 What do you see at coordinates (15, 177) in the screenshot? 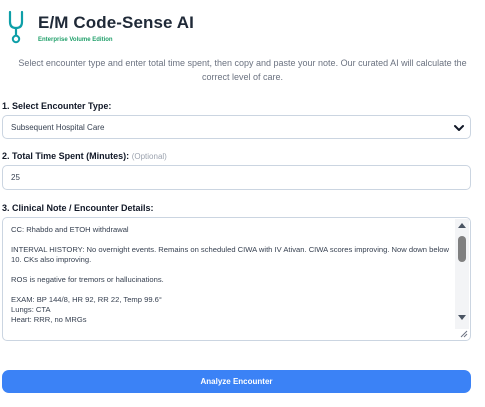
I see `time-spent-value: 25` at bounding box center [15, 177].